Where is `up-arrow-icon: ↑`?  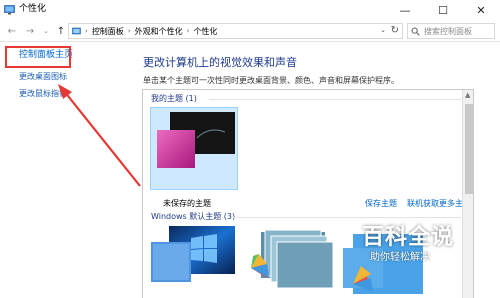 up-arrow-icon: ↑ is located at coordinates (61, 31).